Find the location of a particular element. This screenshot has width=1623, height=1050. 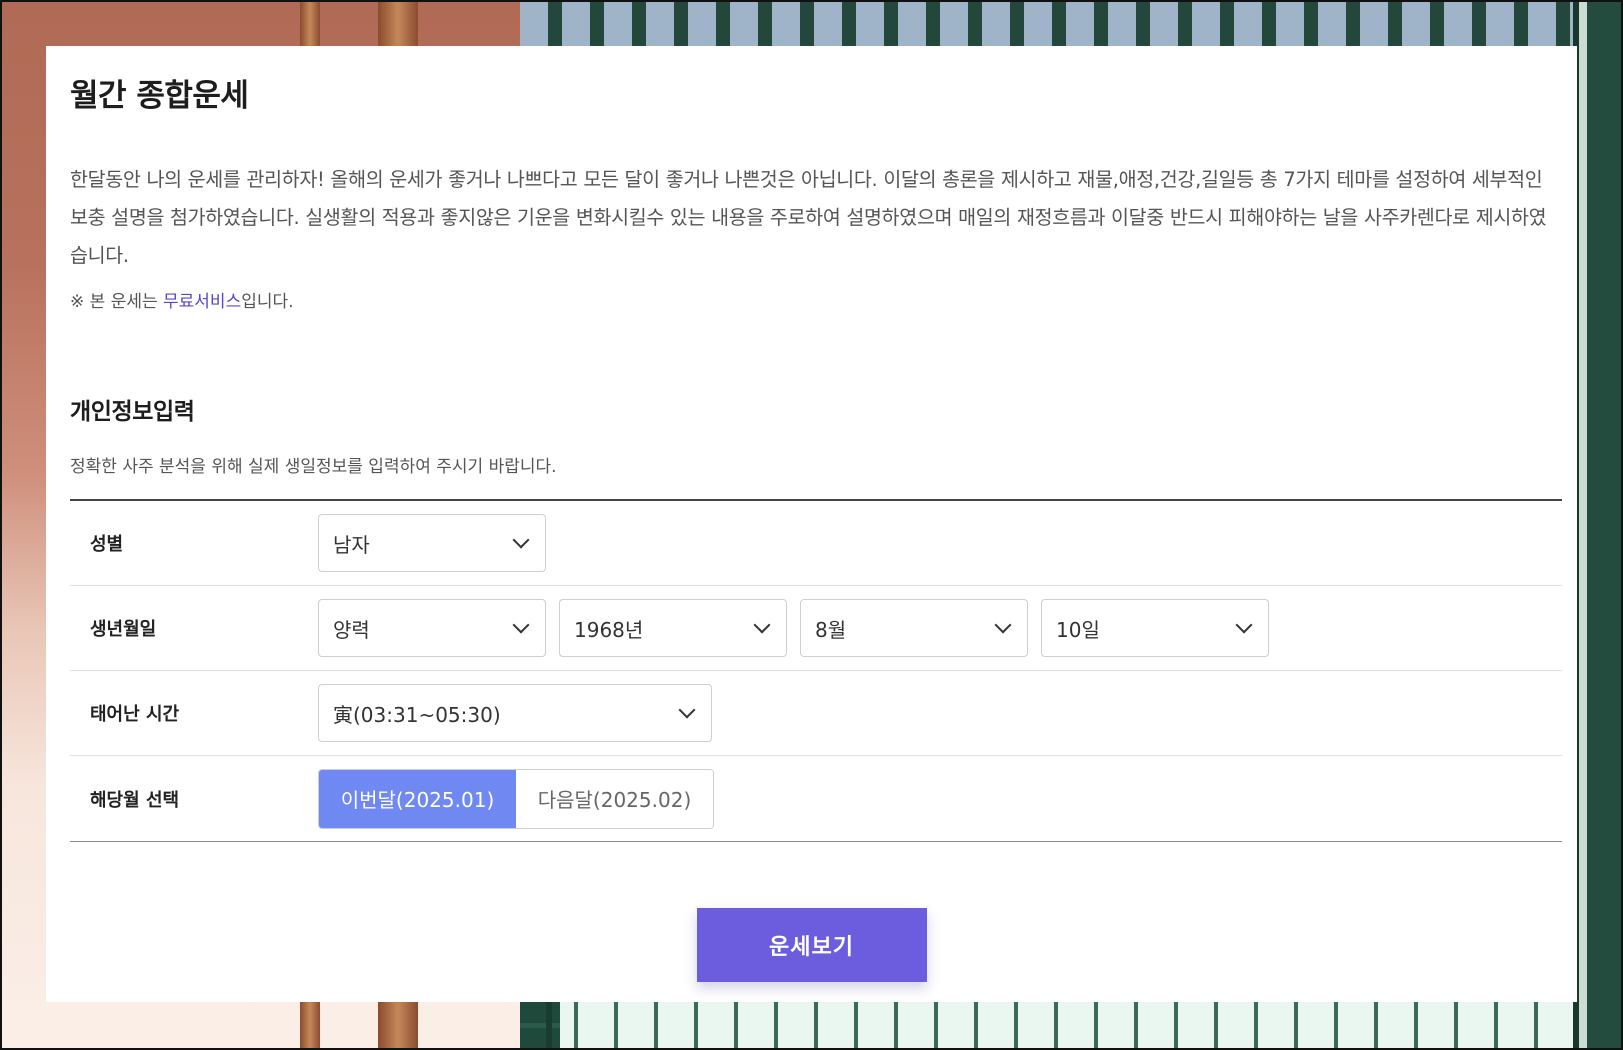

birth-month-value: 8월 is located at coordinates (831, 629).